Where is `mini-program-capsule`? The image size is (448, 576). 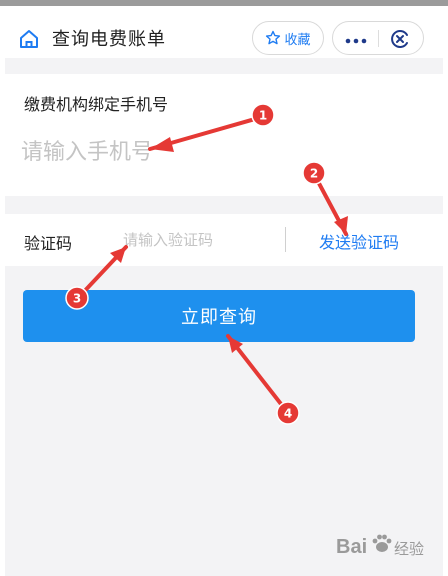
mini-program-capsule is located at coordinates (378, 38).